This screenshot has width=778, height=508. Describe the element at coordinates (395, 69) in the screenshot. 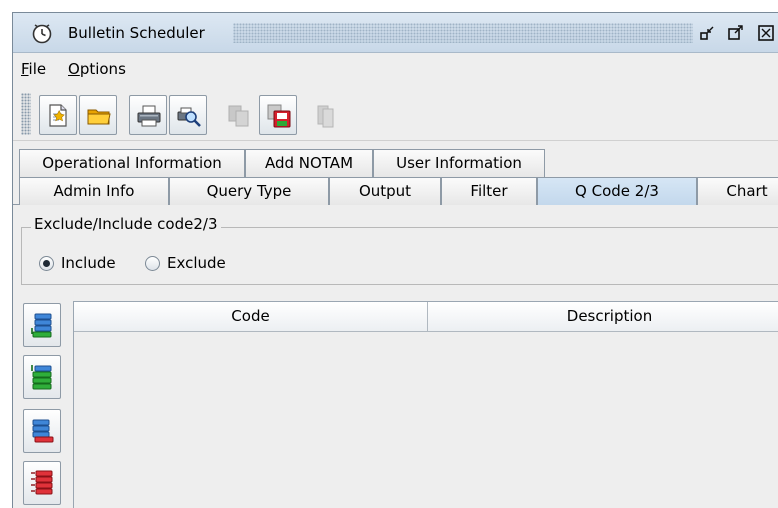

I see `menu-bar: File Options` at that location.